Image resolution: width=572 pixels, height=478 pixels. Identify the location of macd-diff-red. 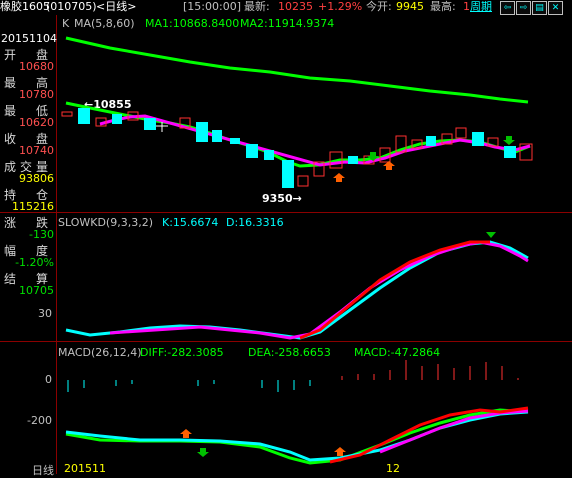
(429, 435).